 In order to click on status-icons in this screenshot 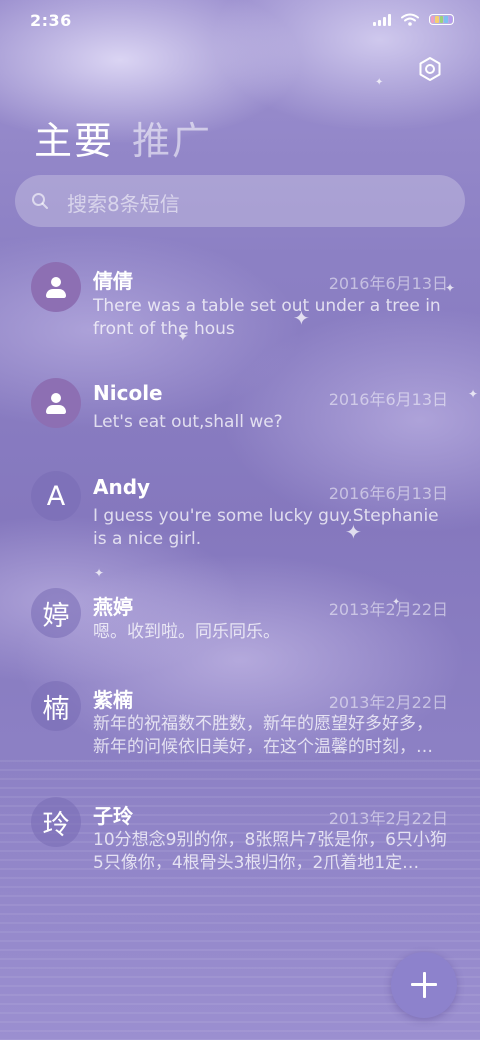, I will do `click(413, 19)`.